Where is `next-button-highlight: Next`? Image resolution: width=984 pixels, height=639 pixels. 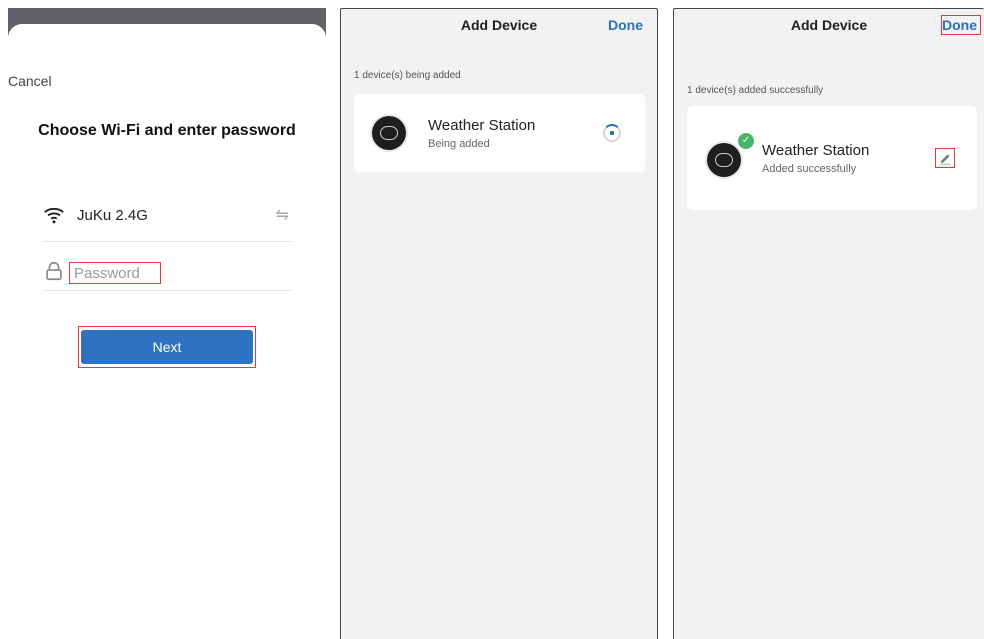
next-button-highlight: Next is located at coordinates (167, 347).